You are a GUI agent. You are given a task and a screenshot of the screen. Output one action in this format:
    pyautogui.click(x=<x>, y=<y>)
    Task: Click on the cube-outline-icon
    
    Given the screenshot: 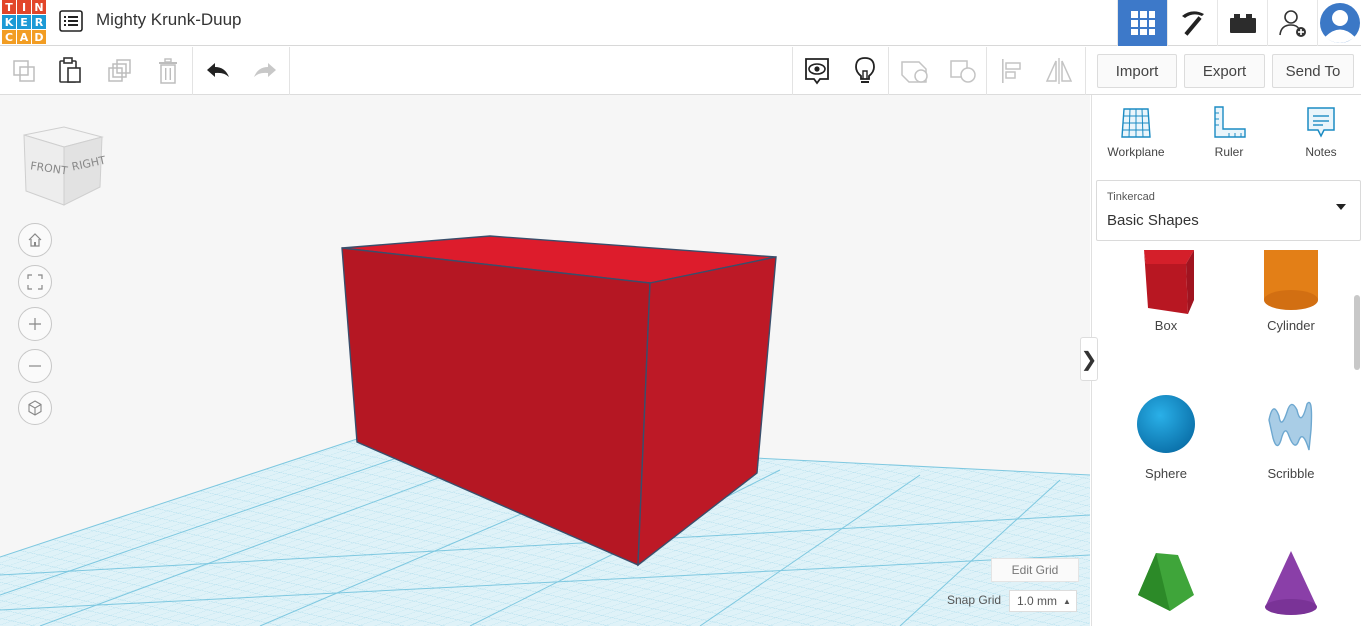 What is the action you would take?
    pyautogui.click(x=35, y=408)
    